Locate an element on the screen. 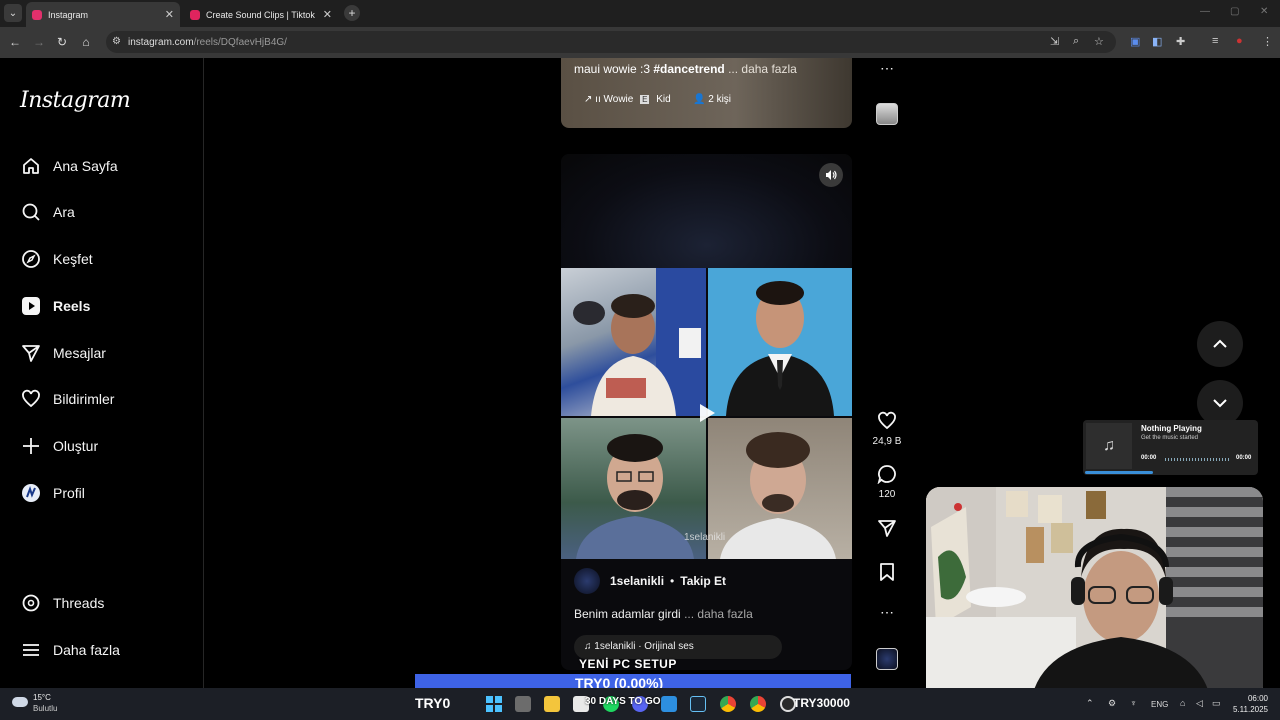 The image size is (1280, 720). minimize-icon: — is located at coordinates (1205, 11).